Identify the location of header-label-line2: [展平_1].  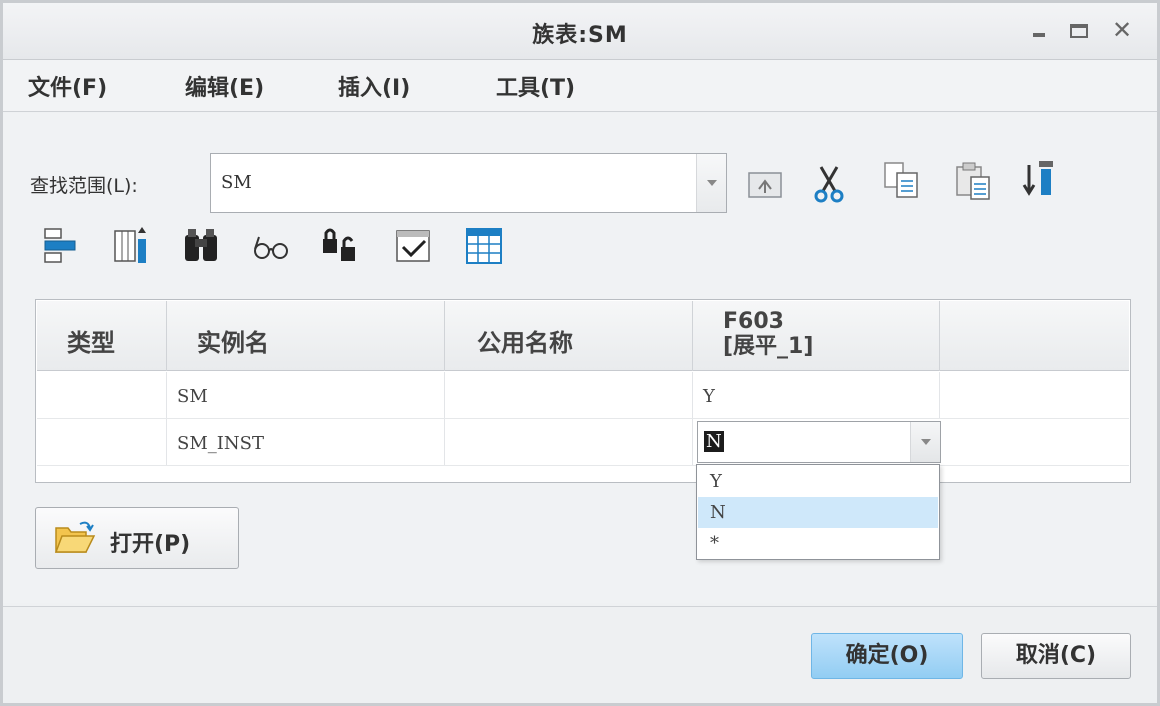
(768, 346).